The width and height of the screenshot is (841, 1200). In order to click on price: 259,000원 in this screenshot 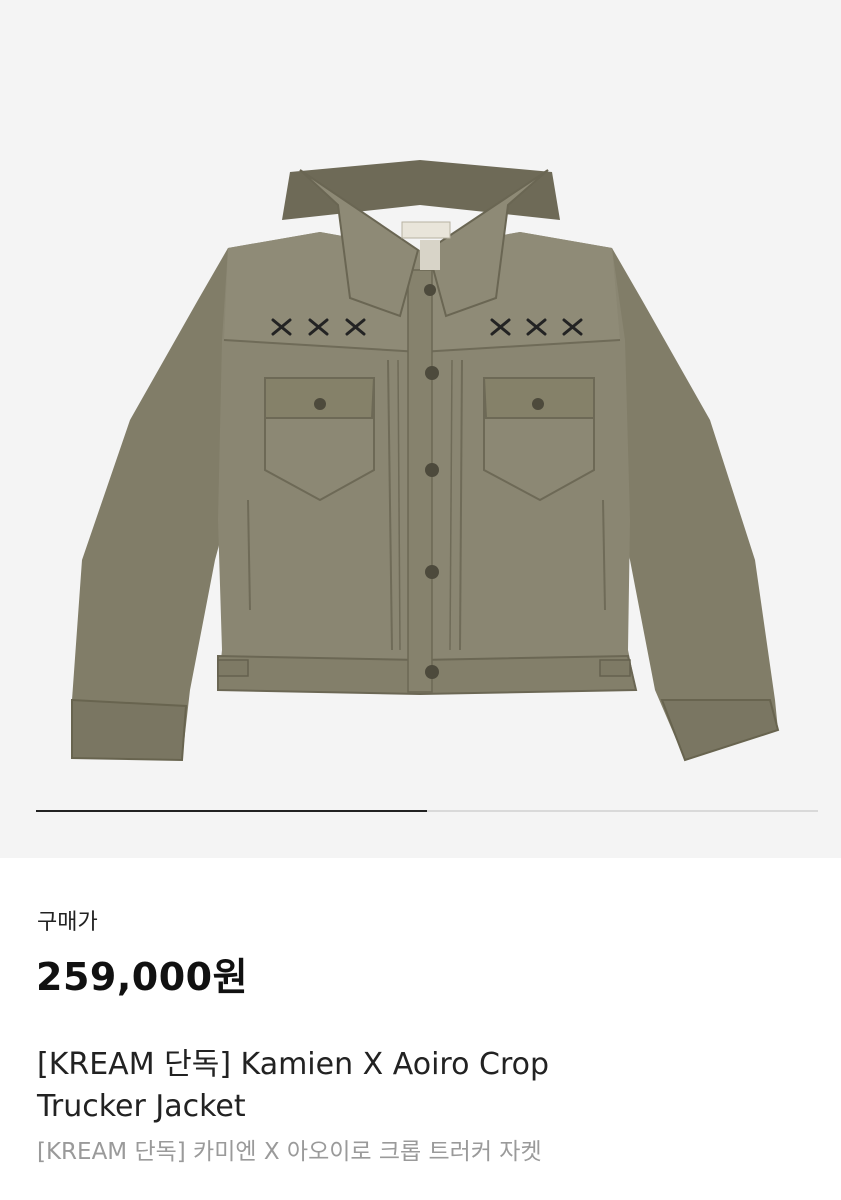, I will do `click(142, 977)`.